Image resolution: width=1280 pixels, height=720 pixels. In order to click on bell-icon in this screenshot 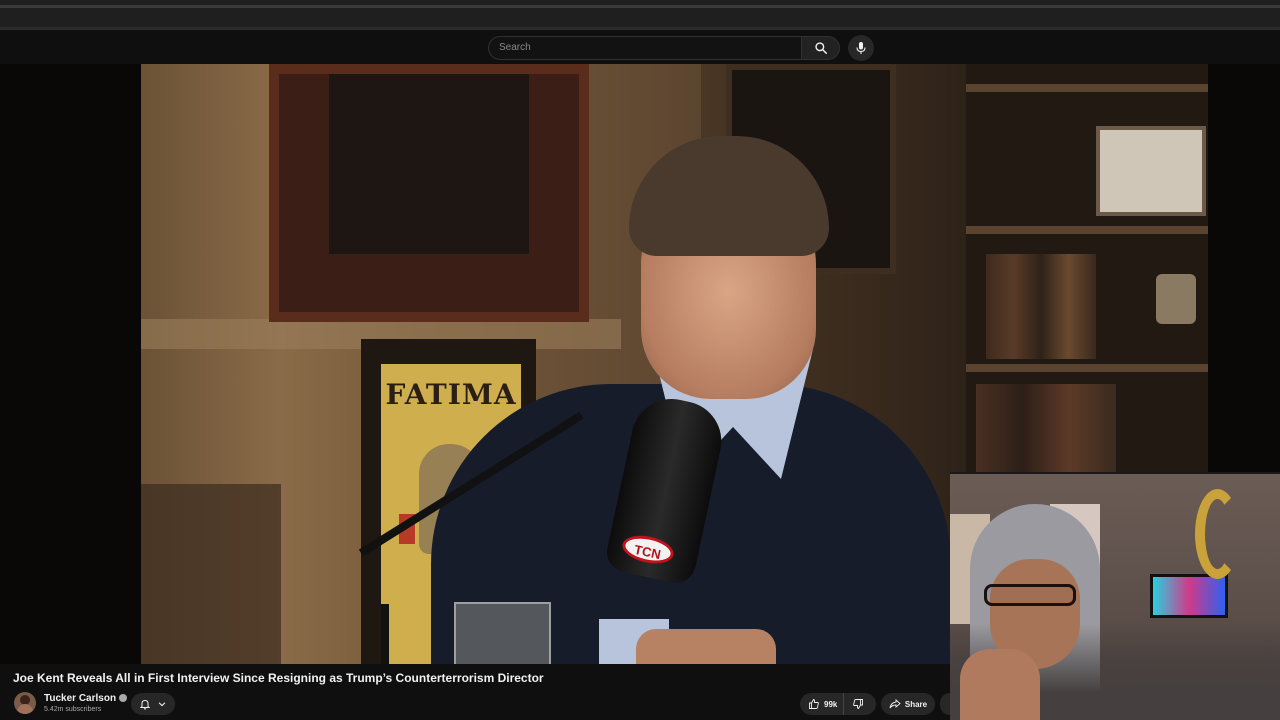, I will do `click(145, 704)`.